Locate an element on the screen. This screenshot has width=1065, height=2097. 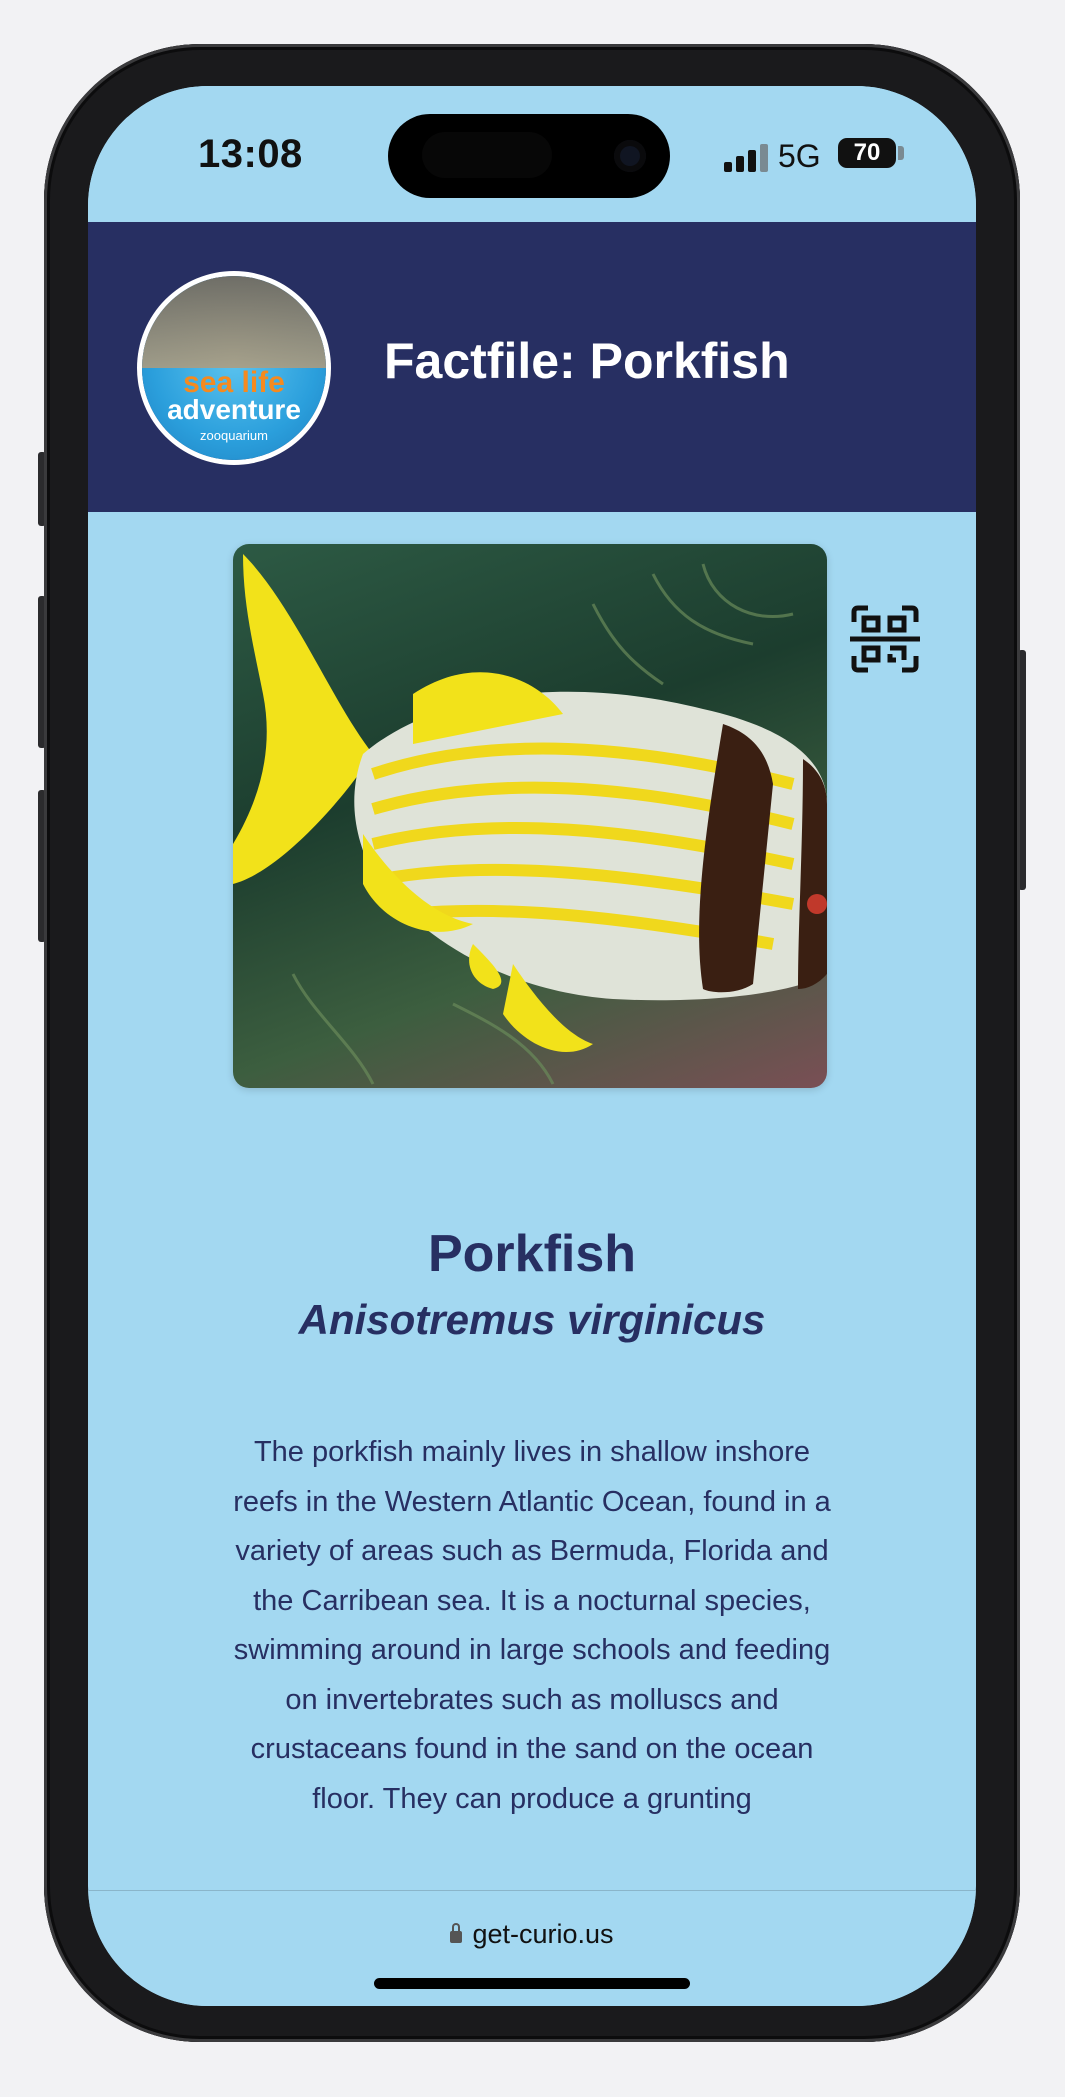
url-display: get-curio.us is located at coordinates (532, 1934).